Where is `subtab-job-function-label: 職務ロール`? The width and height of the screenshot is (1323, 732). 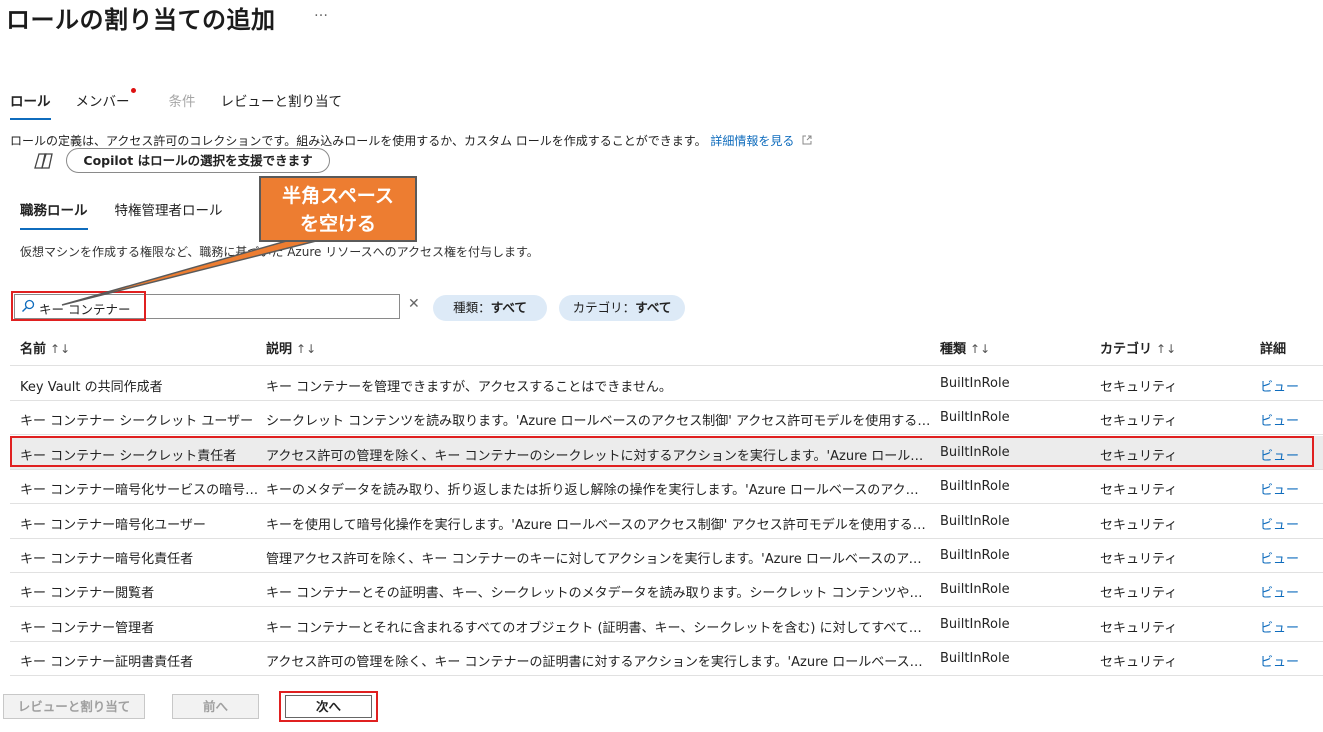 subtab-job-function-label: 職務ロール is located at coordinates (54, 211).